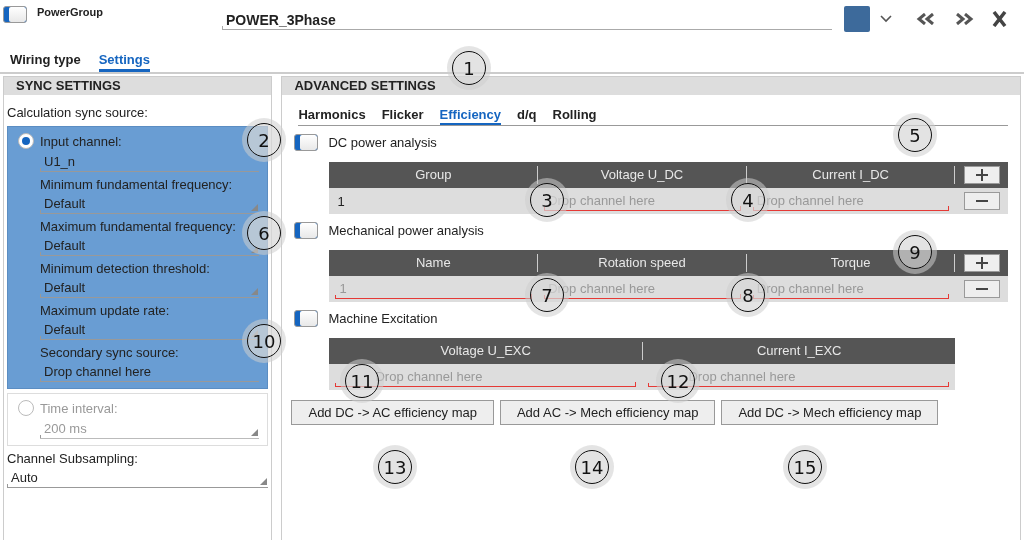 The image size is (1024, 540). Describe the element at coordinates (79, 408) in the screenshot. I see `option-label: Time interval:` at that location.